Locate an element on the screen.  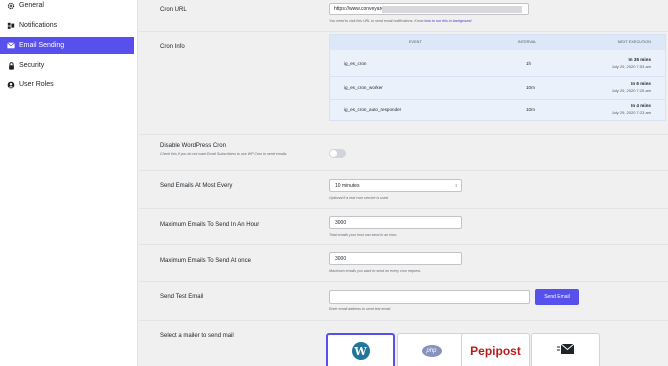
smtp-envelope-icon is located at coordinates (565, 351).